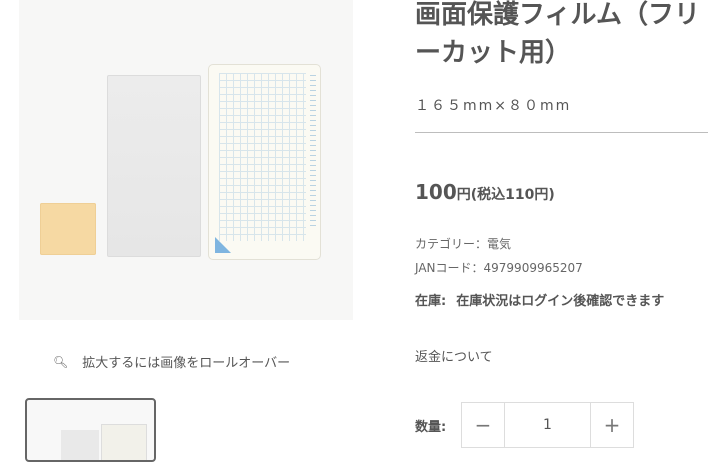 The width and height of the screenshot is (728, 462). Describe the element at coordinates (561, 132) in the screenshot. I see `divider` at that location.